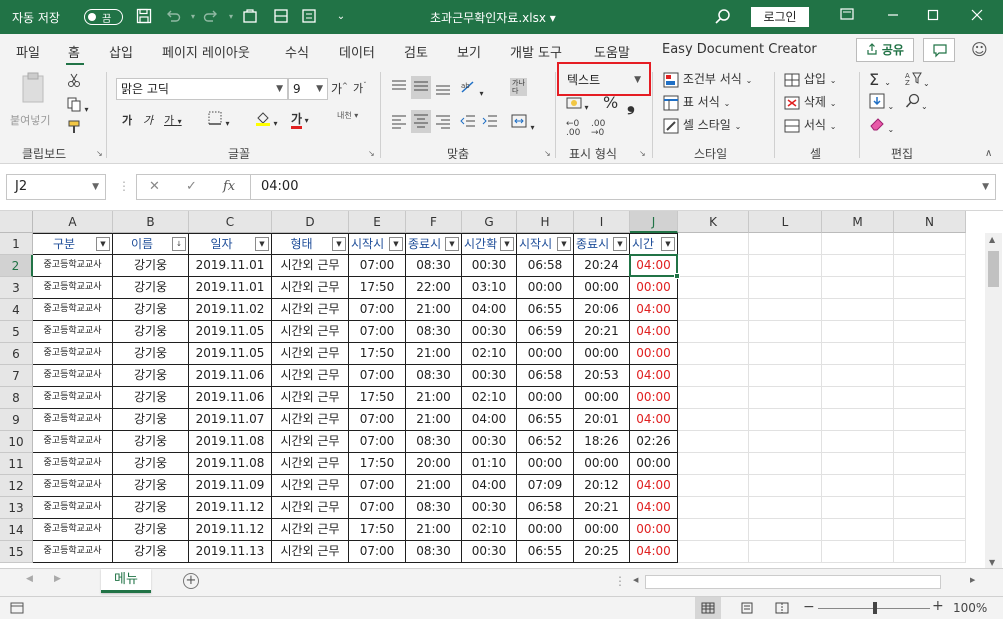  What do you see at coordinates (723, 18) in the screenshot?
I see `search-icon` at bounding box center [723, 18].